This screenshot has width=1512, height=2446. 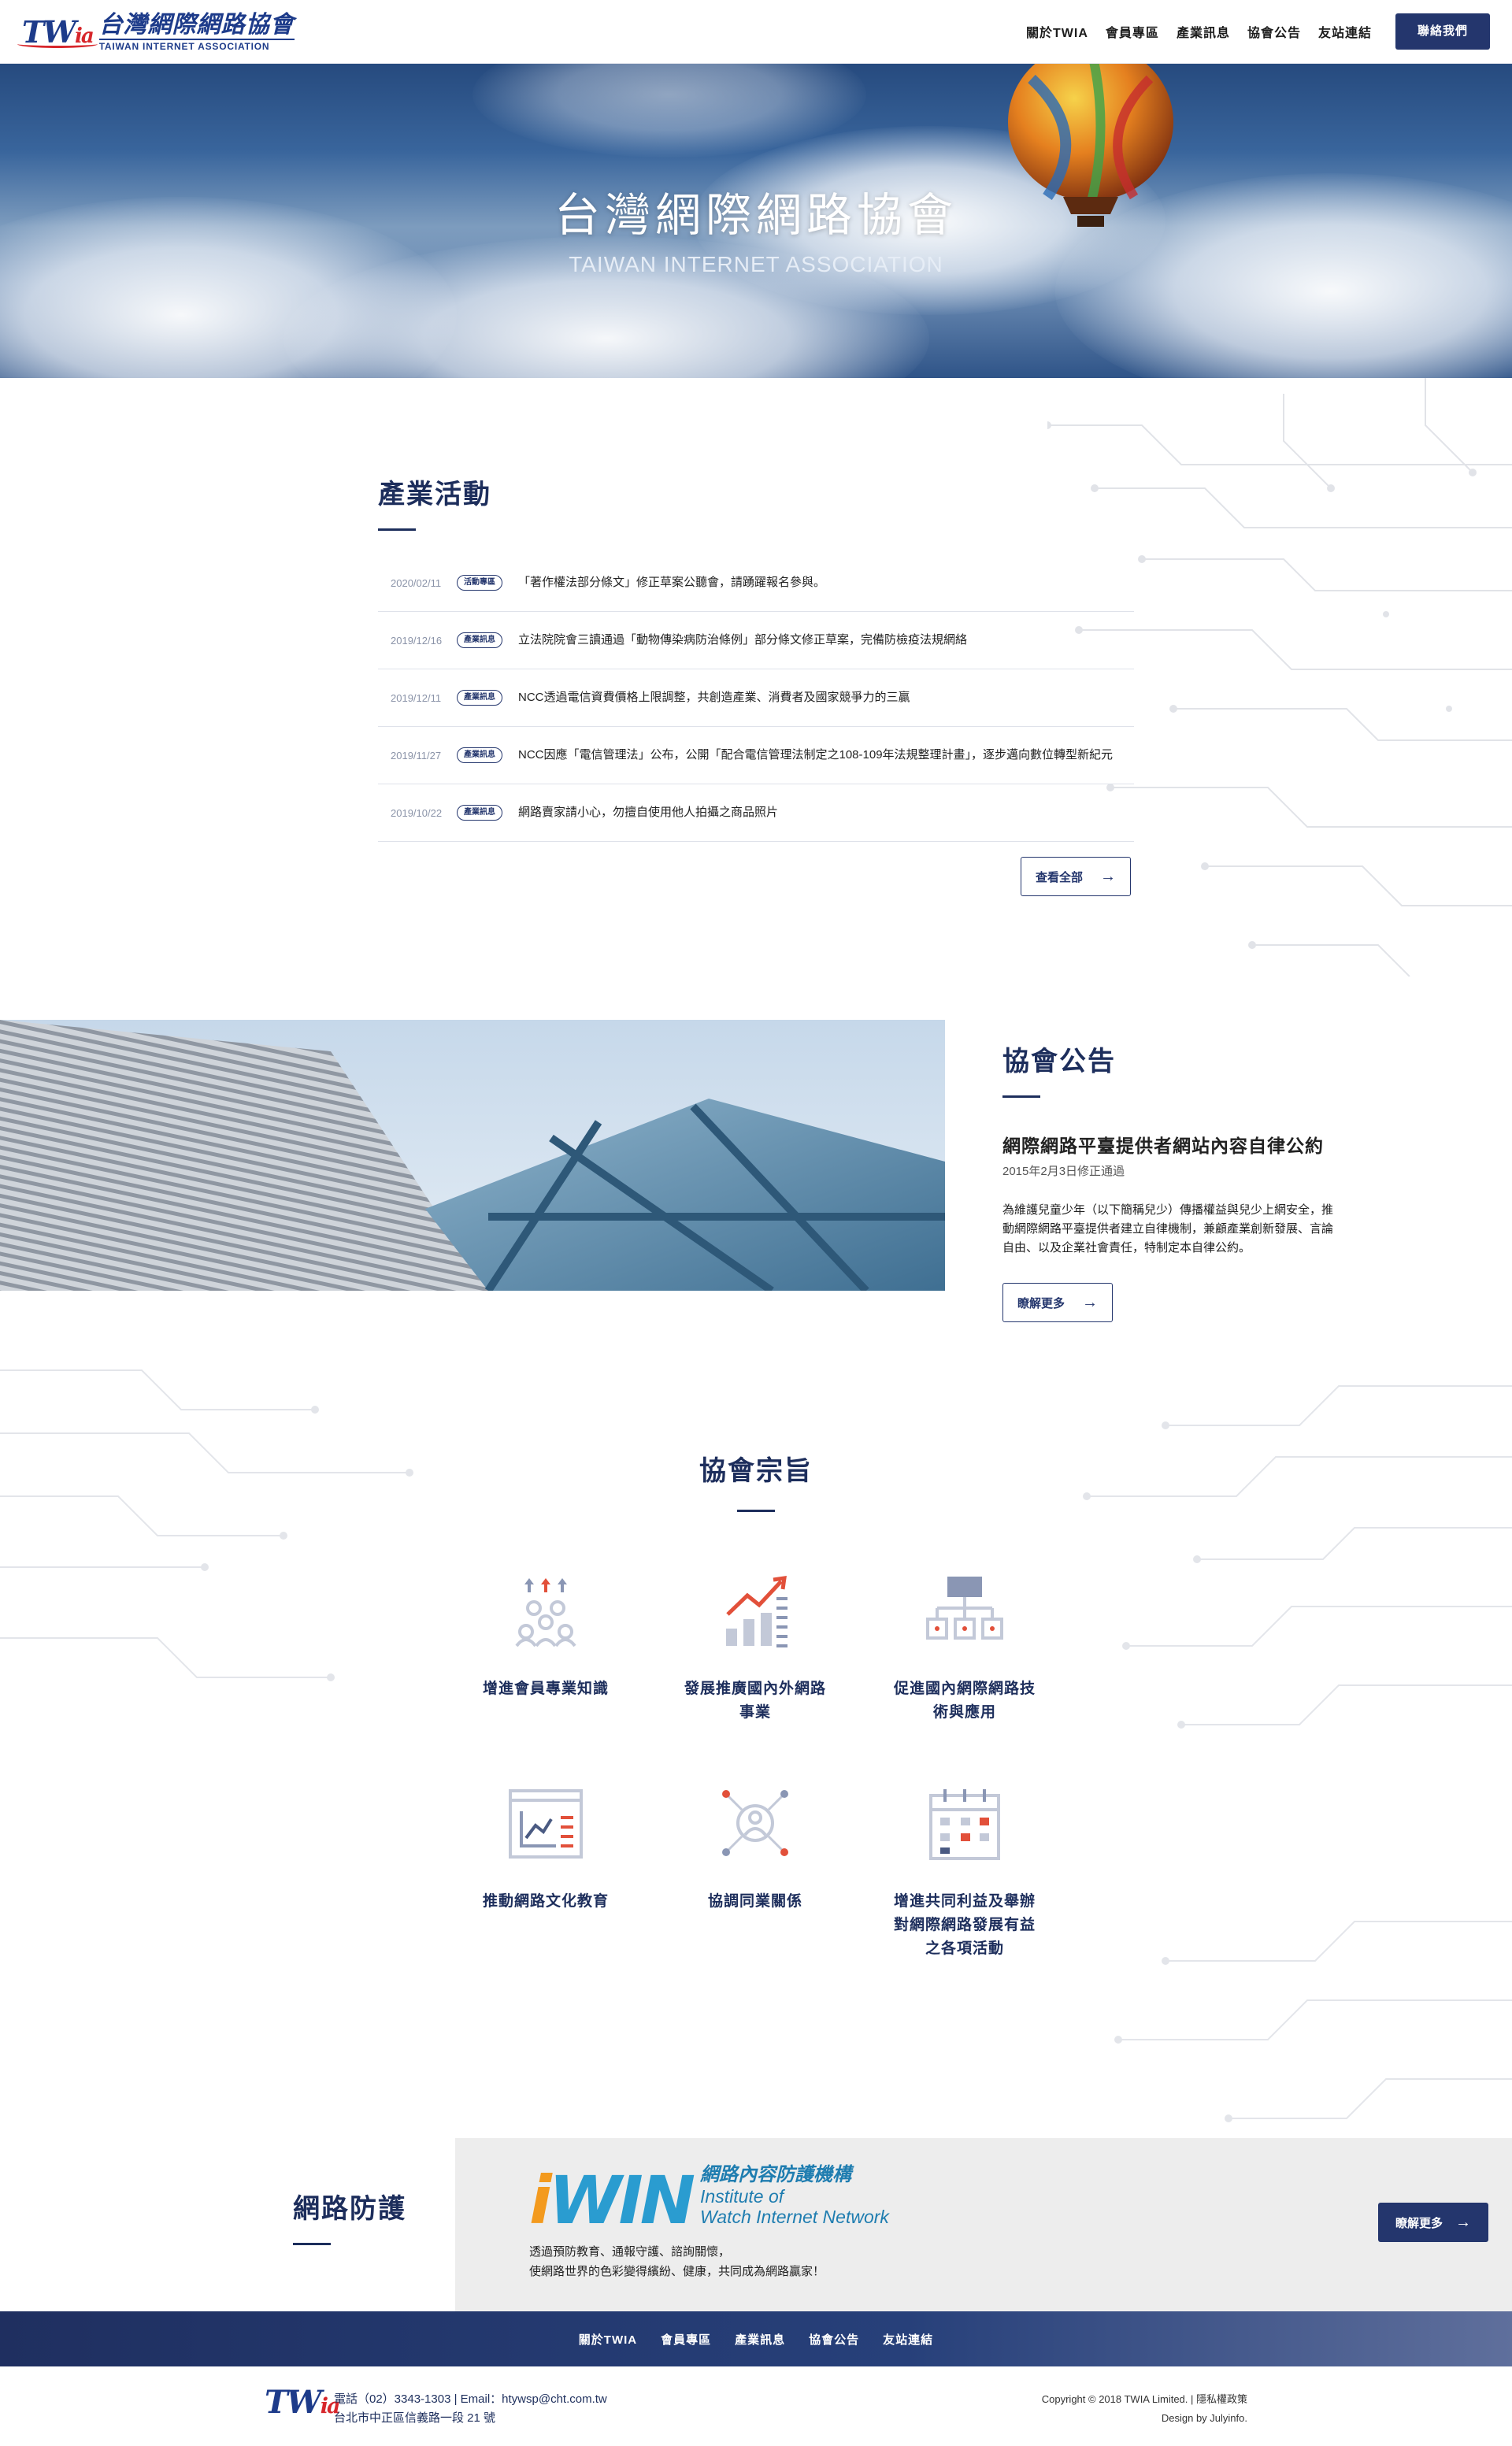 I want to click on event-title: NCC透過電信資費價格上限調整，共創造產業、消費者及國家競爭力的三贏, so click(x=817, y=698).